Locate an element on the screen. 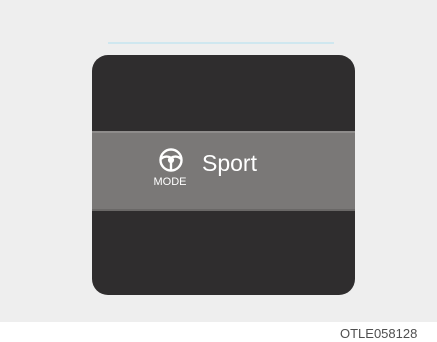 The image size is (437, 342). image-code: OTLE058128 is located at coordinates (379, 333).